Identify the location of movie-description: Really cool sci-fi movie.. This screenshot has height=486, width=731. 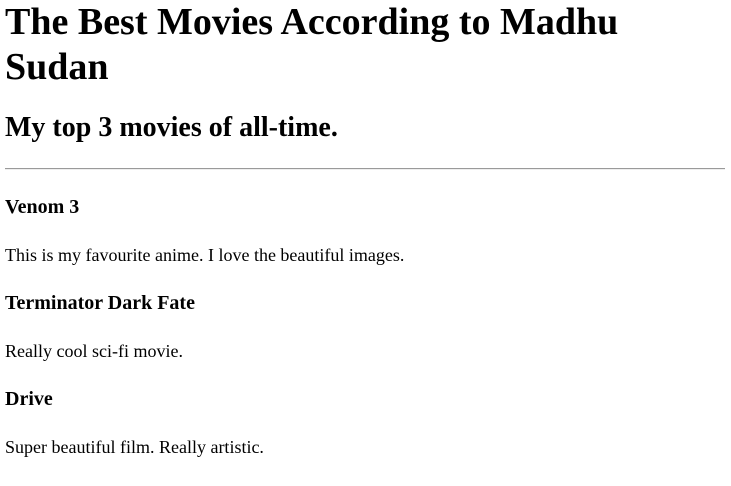
(94, 351).